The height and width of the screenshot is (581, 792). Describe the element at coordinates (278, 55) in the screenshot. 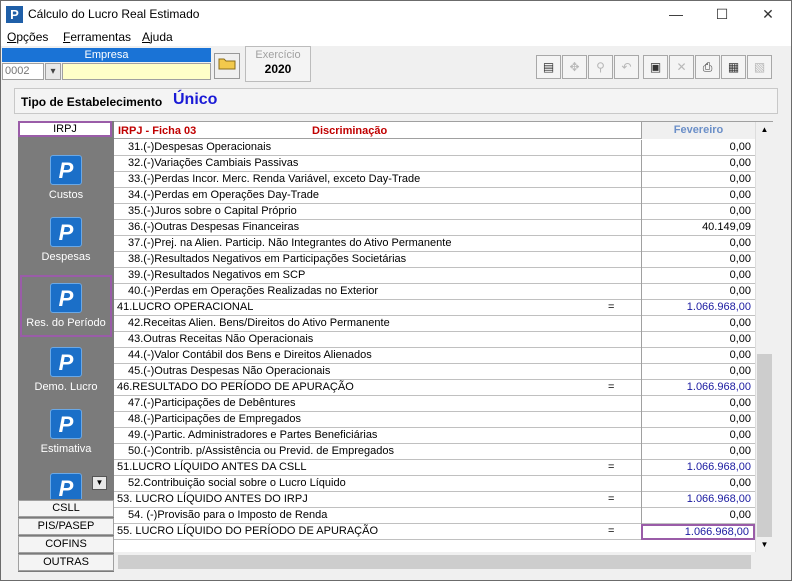

I see `exercicio-label: Exercício` at that location.